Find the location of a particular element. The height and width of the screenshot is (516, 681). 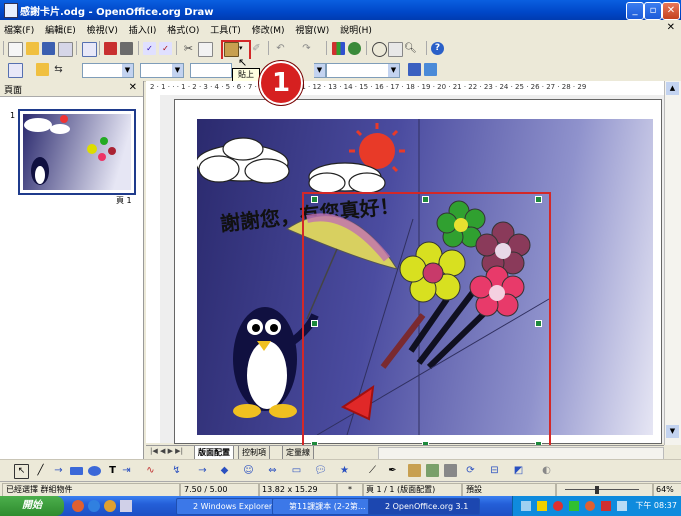

quicklaunch-ie-icon is located at coordinates (94, 506).